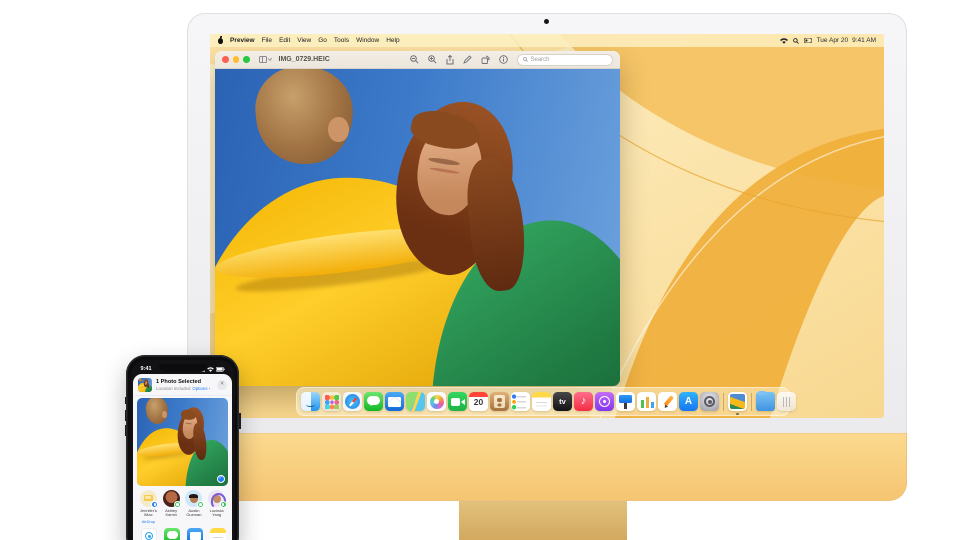  I want to click on control-center-icon, so click(807, 40).